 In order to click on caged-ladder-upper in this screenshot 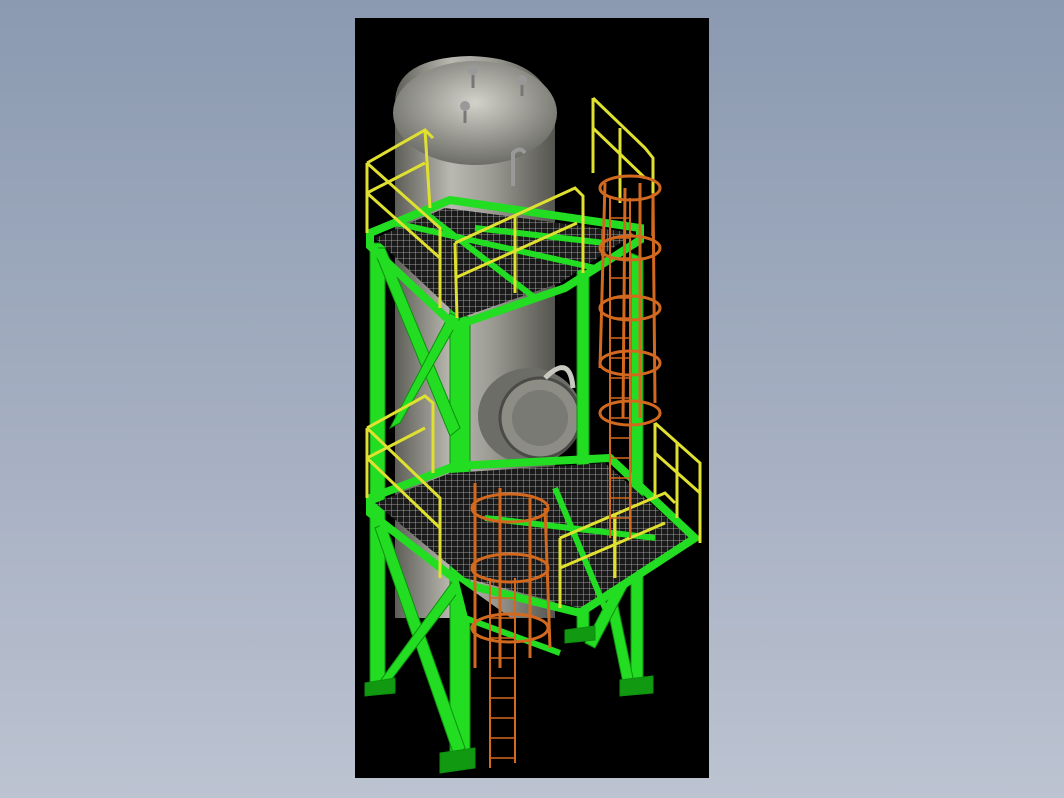, I will do `click(630, 356)`.